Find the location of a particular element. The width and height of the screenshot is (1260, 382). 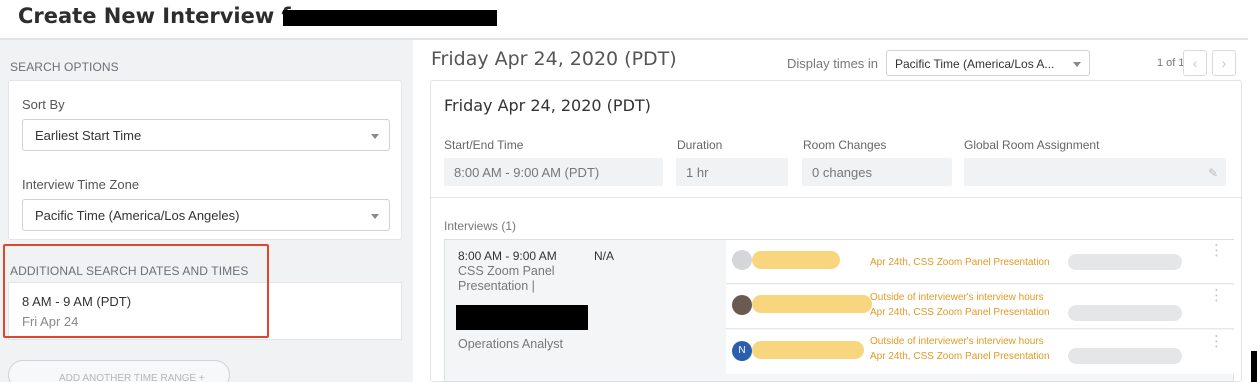

next-page-button: › is located at coordinates (1224, 63).